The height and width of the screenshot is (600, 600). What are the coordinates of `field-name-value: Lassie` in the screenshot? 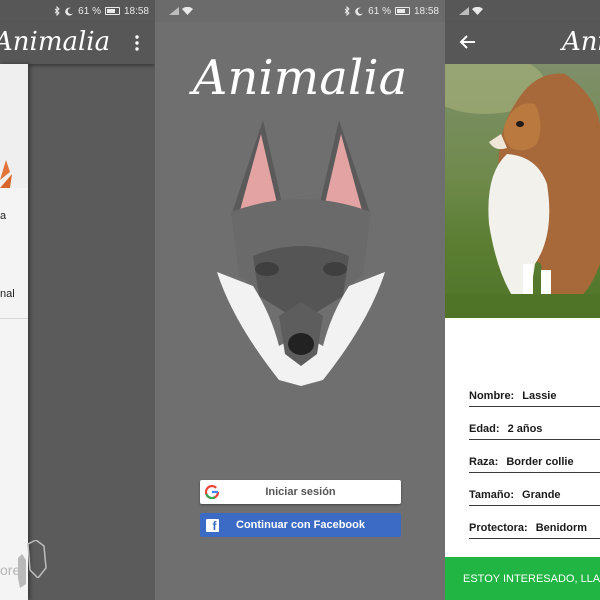 It's located at (539, 396).